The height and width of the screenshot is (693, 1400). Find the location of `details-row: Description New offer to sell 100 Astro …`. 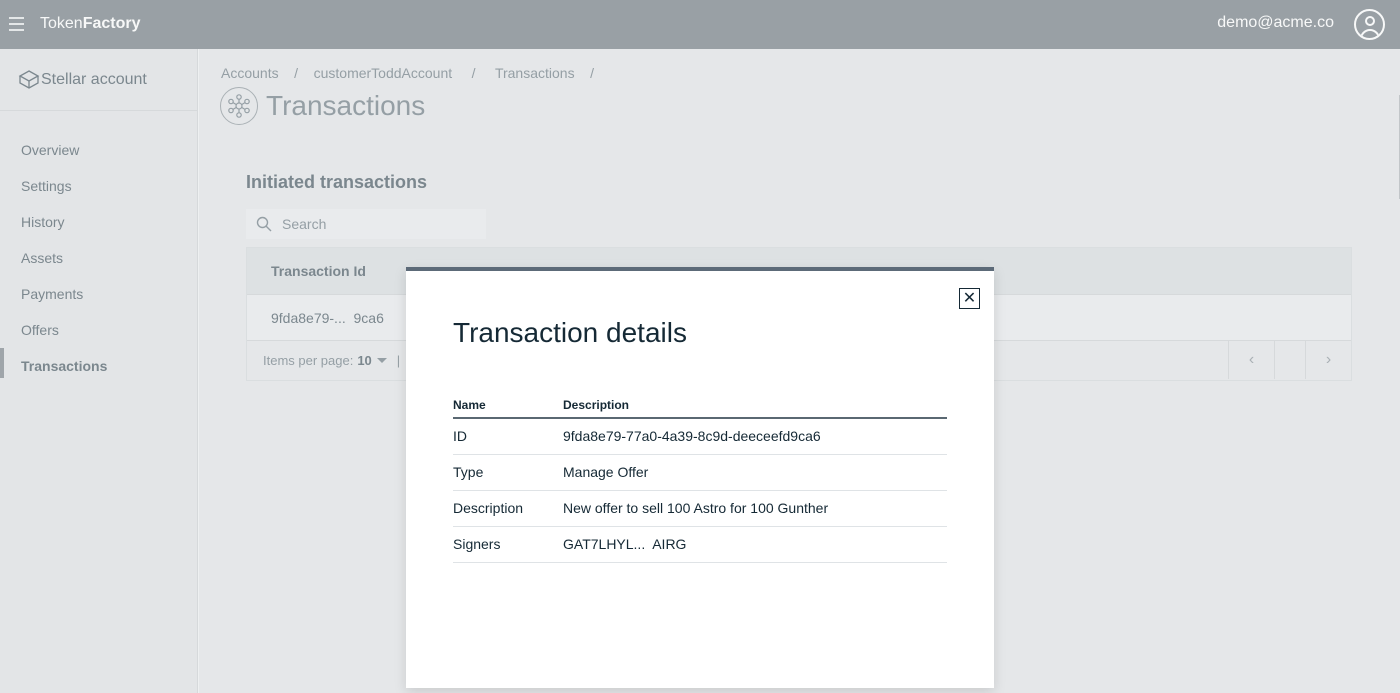

details-row: Description New offer to sell 100 Astro … is located at coordinates (700, 508).